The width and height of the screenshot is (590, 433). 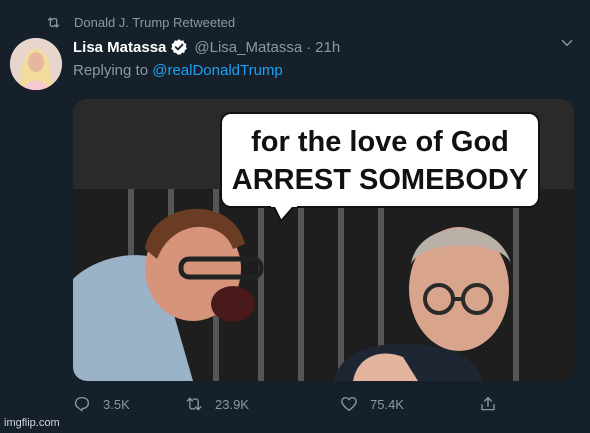 I want to click on heart-icon, so click(x=349, y=404).